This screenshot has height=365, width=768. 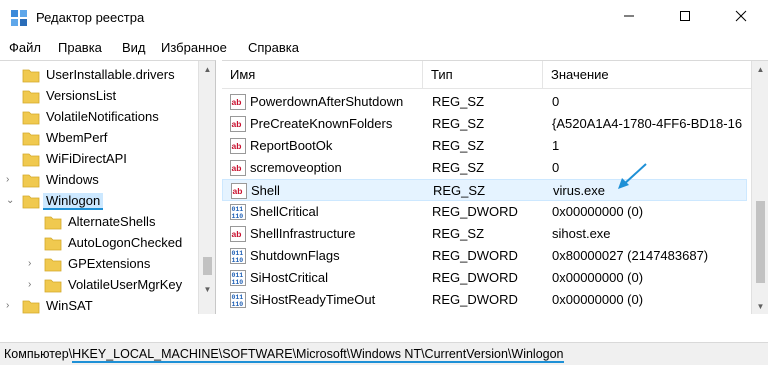 I want to click on window-title: Редактор реестра, so click(x=90, y=17).